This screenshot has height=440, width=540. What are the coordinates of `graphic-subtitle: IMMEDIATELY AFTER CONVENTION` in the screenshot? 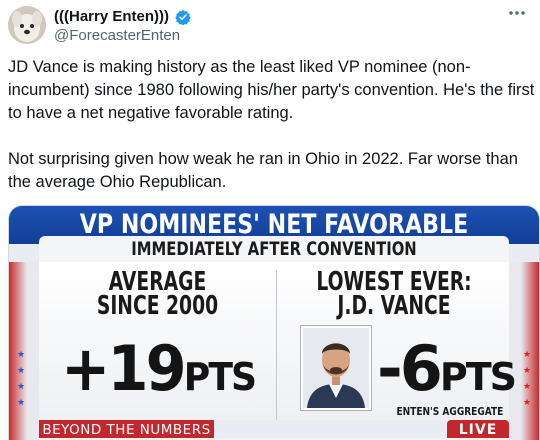 It's located at (274, 249).